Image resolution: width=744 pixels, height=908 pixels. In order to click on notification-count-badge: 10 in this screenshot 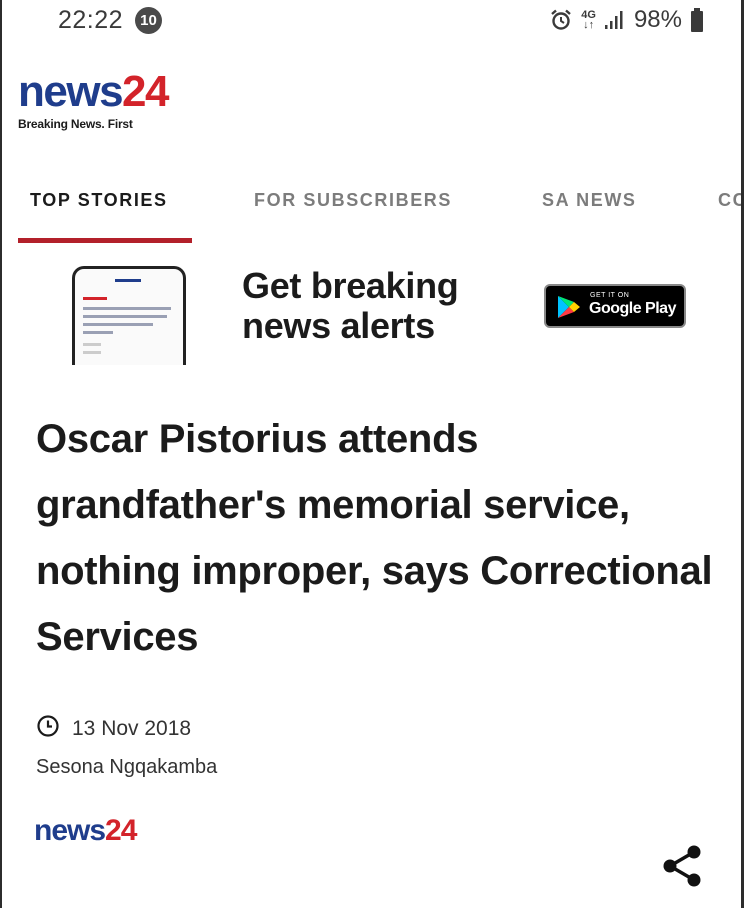, I will do `click(148, 20)`.